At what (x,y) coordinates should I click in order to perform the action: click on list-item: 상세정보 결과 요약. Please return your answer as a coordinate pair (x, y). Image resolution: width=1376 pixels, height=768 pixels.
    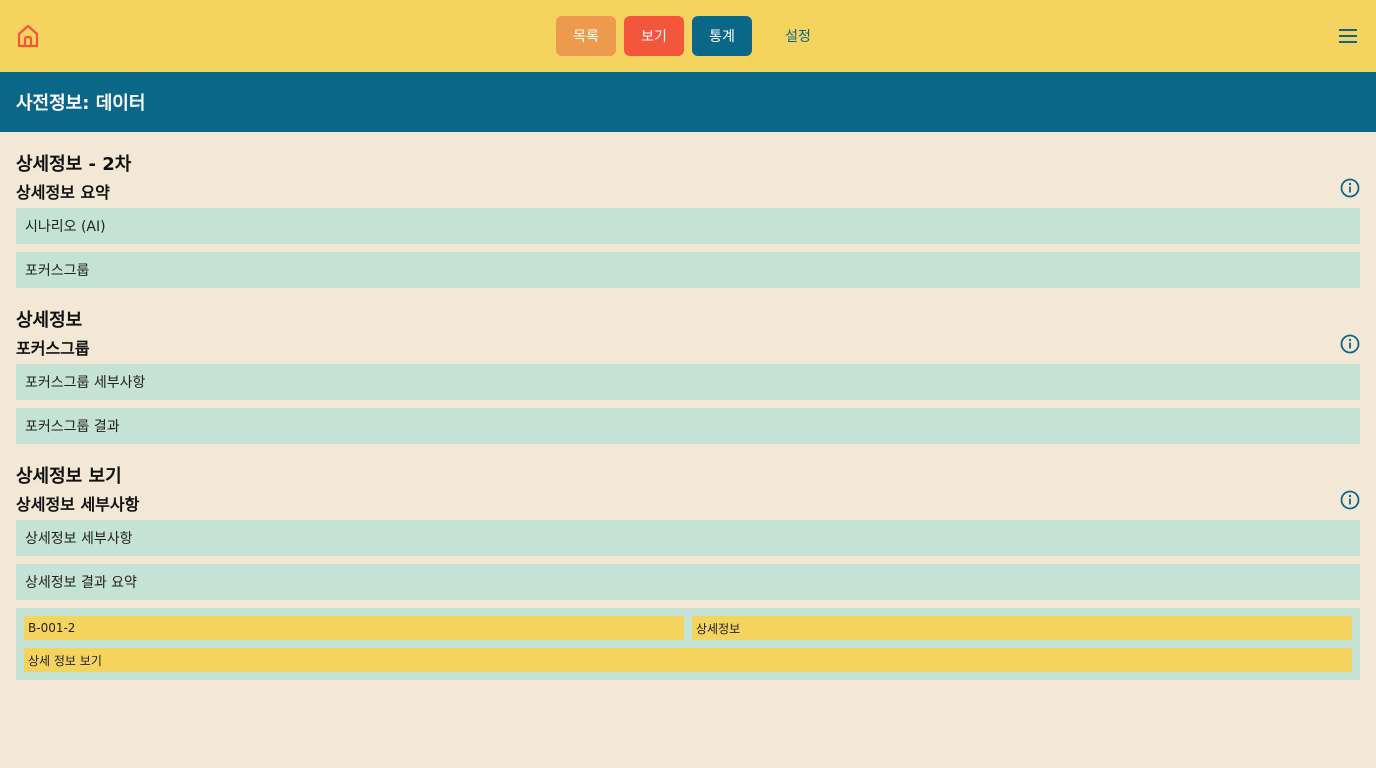
    Looking at the image, I should click on (688, 582).